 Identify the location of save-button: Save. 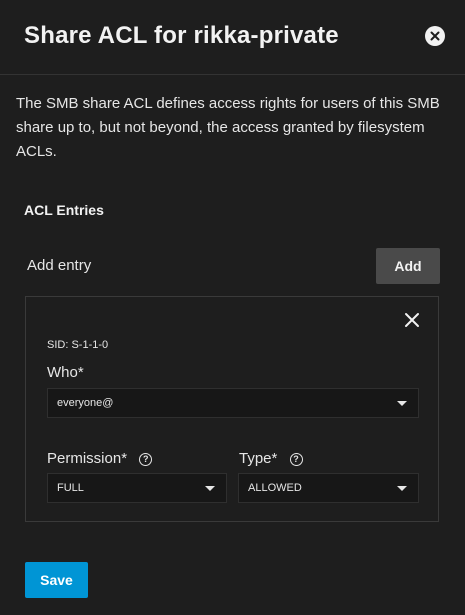
(56, 580).